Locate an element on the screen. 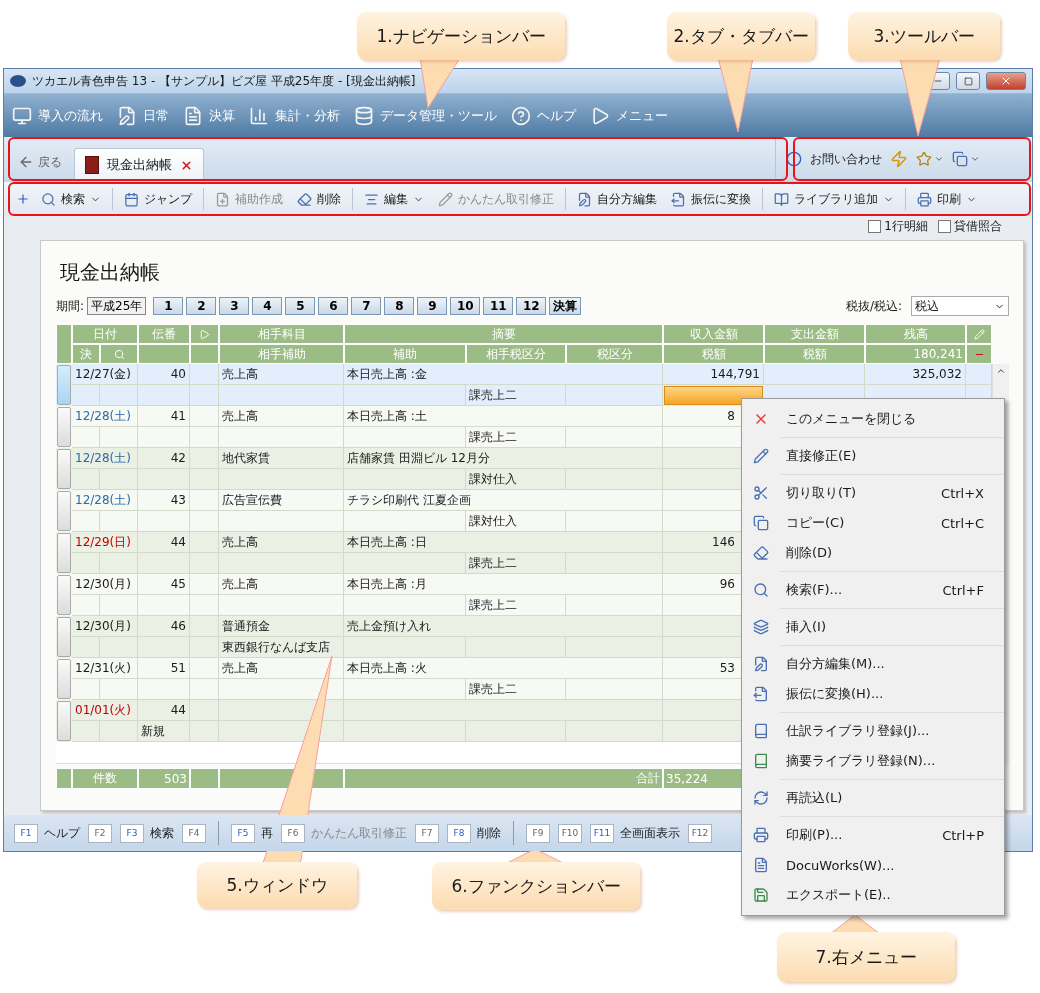  help-icon is located at coordinates (521, 115).